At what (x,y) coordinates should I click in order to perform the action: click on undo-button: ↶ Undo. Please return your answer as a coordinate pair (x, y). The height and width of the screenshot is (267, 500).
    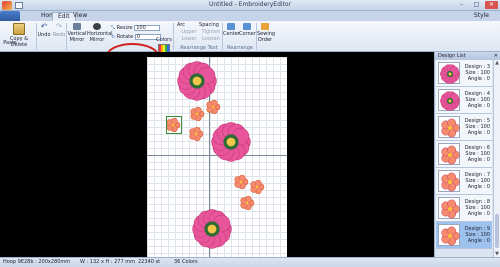
    Looking at the image, I should click on (44, 30).